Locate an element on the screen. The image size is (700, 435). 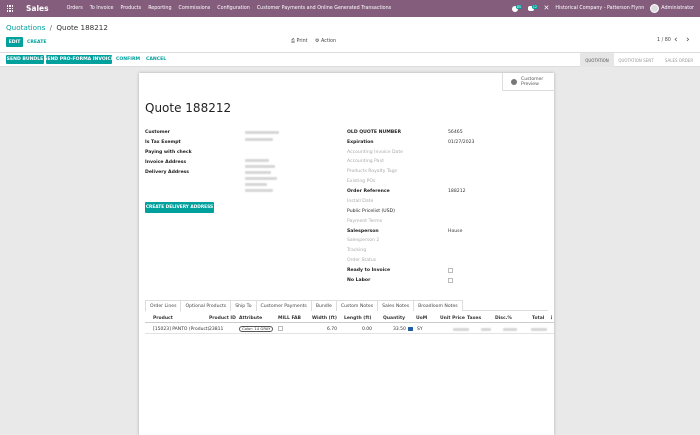
col-discount: Disc.% is located at coordinates (503, 318).